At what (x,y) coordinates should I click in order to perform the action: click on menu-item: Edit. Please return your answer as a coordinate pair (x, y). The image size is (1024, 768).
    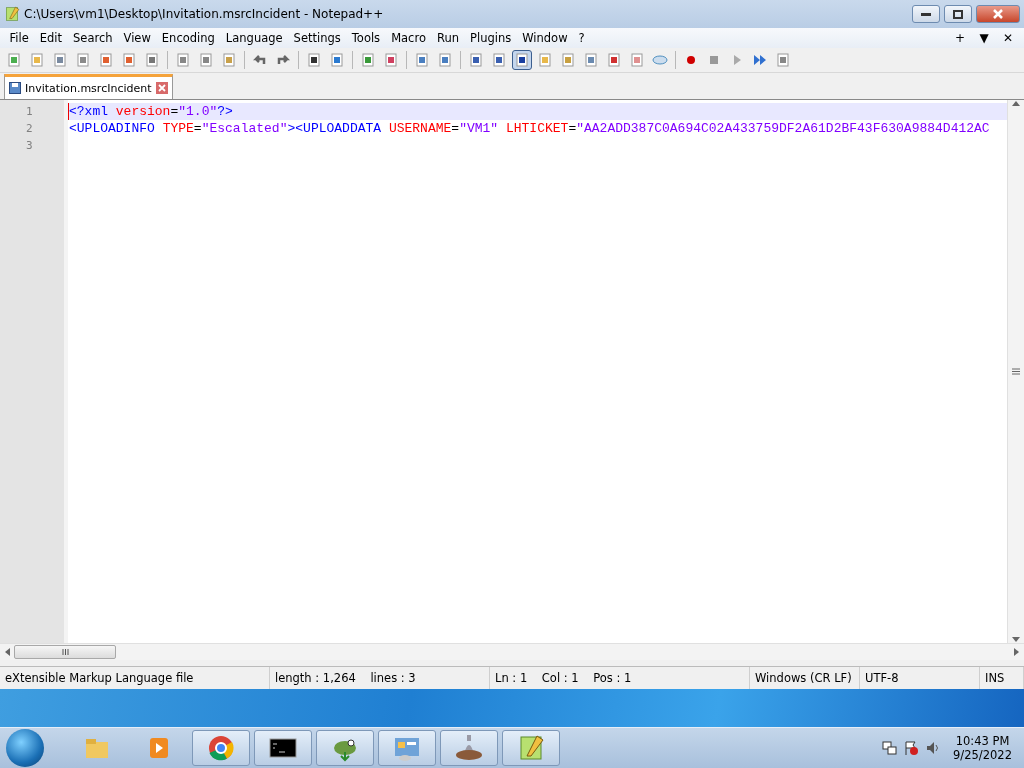
    Looking at the image, I should click on (51, 38).